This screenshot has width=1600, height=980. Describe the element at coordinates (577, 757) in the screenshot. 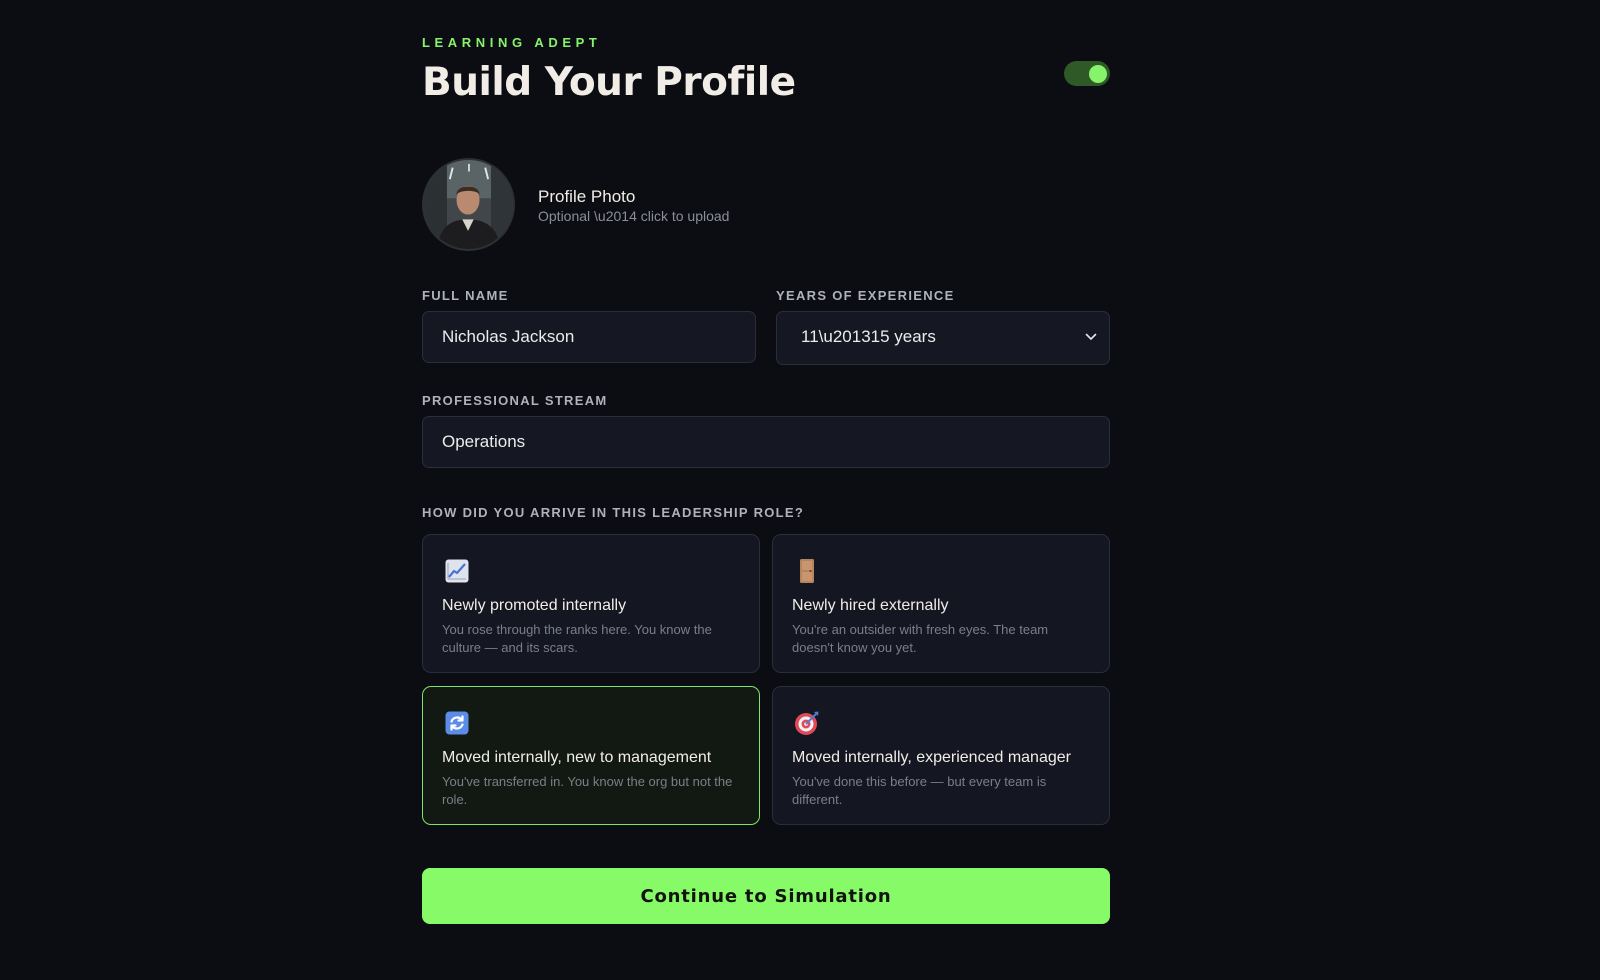

I see `option-title: Moved internally, new to management` at that location.